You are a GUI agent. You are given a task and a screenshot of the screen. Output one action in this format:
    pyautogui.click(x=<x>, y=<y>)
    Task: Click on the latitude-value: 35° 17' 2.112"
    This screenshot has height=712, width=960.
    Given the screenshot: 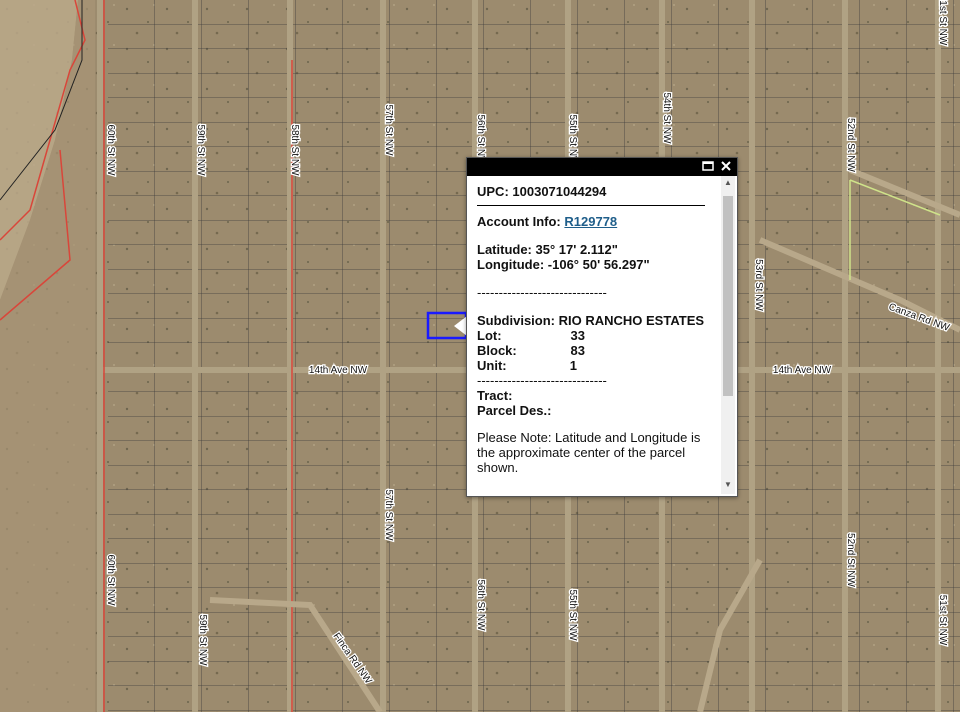 What is the action you would take?
    pyautogui.click(x=576, y=249)
    